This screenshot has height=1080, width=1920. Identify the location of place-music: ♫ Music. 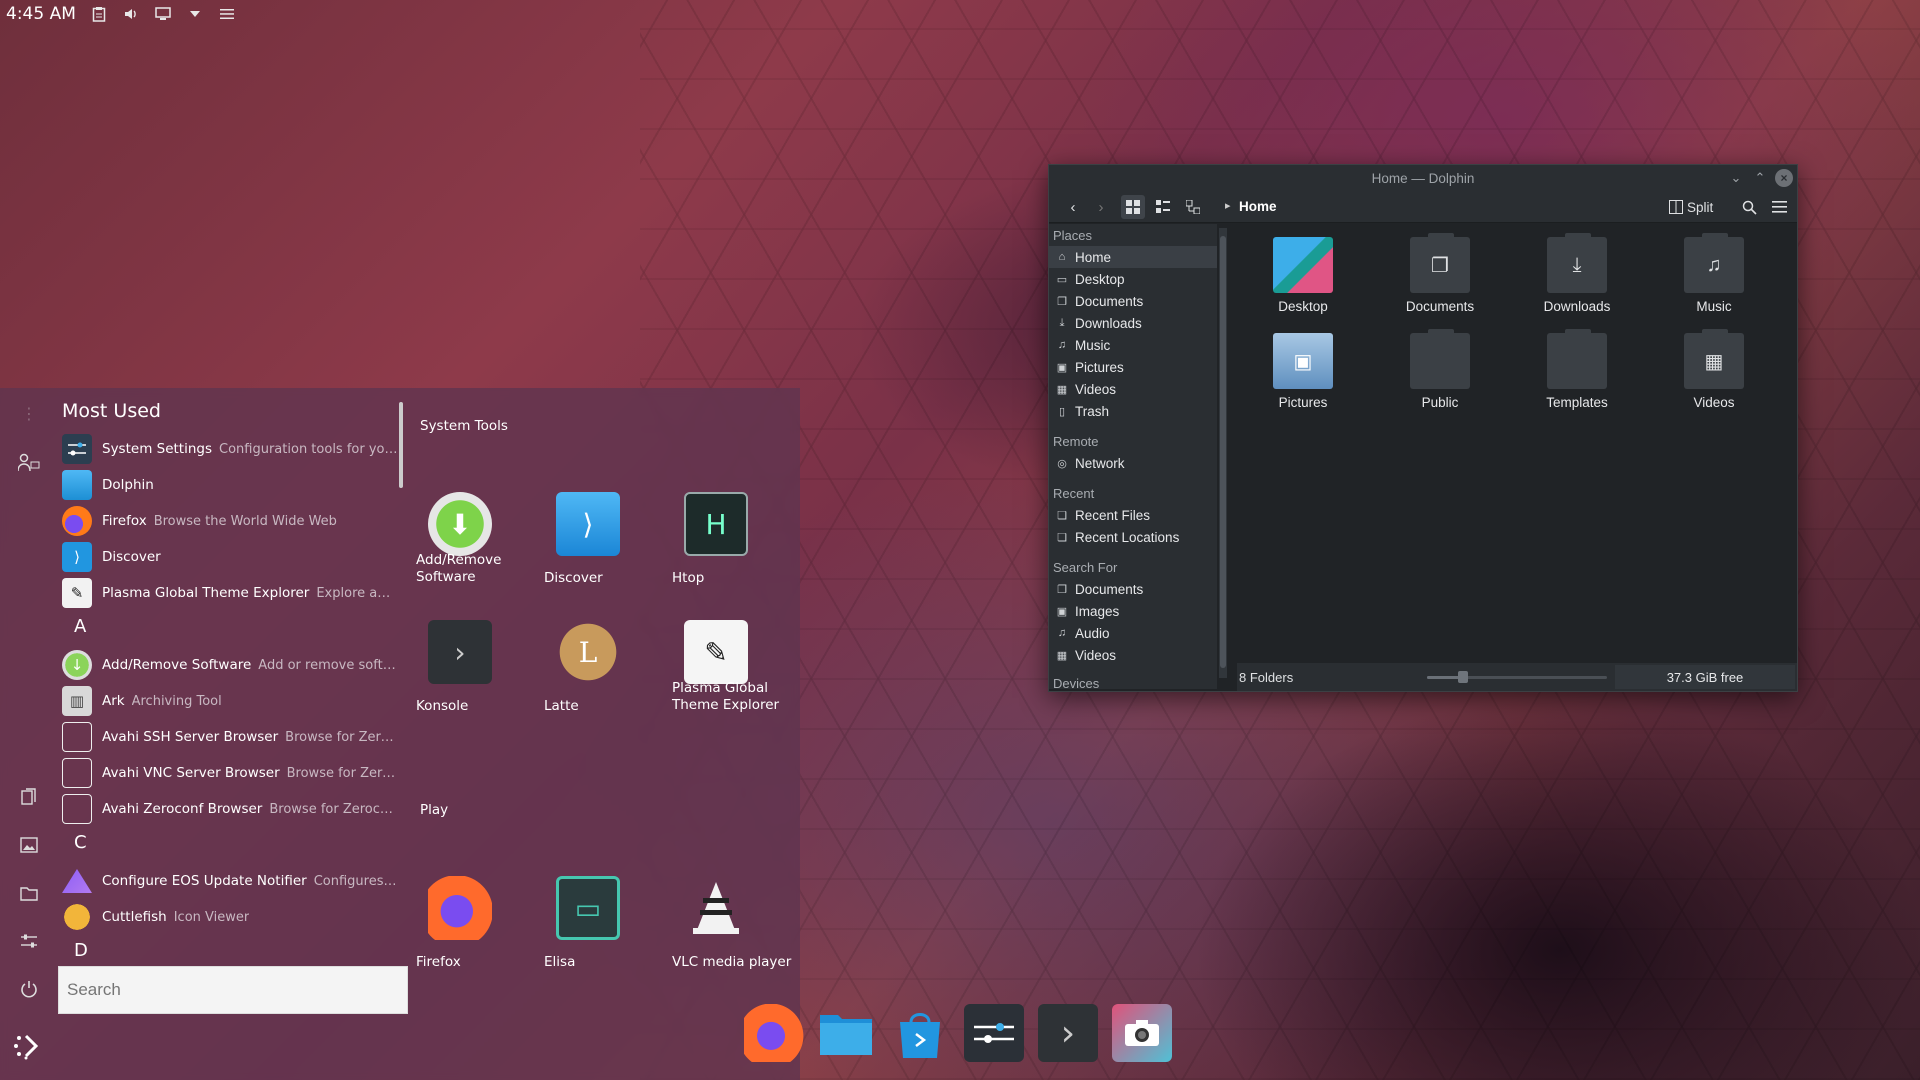
(1133, 345).